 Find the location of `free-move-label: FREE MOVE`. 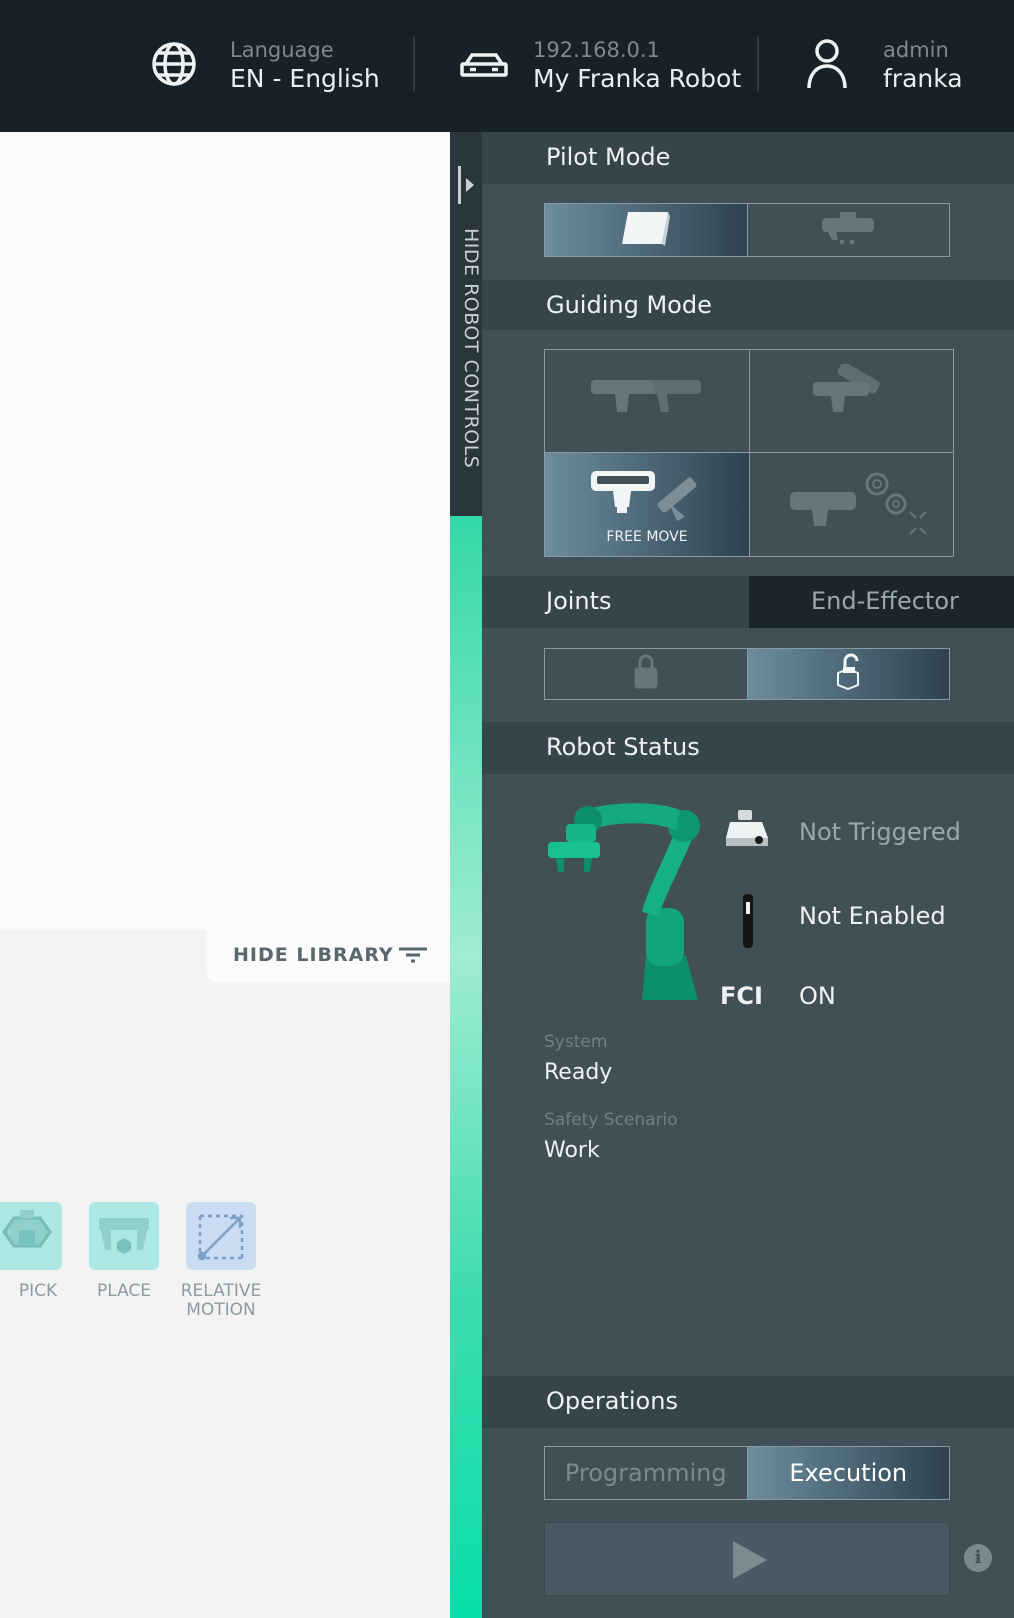

free-move-label: FREE MOVE is located at coordinates (647, 537).